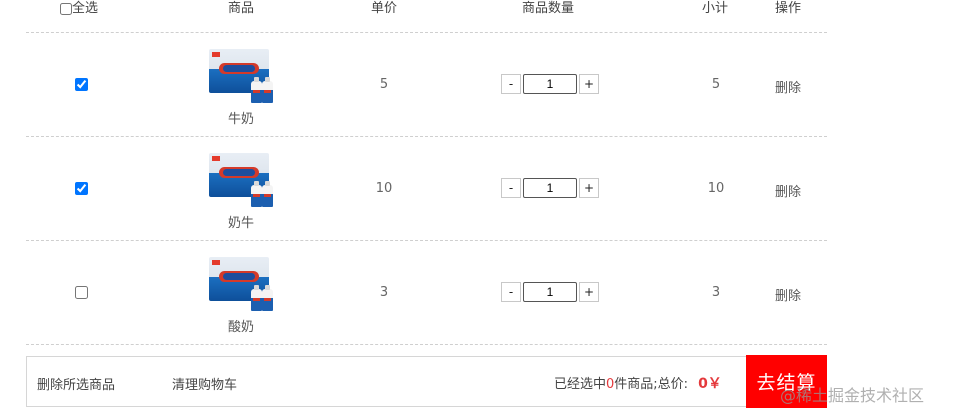 This screenshot has width=956, height=419. I want to click on select-all-checkbox, so click(66, 8).